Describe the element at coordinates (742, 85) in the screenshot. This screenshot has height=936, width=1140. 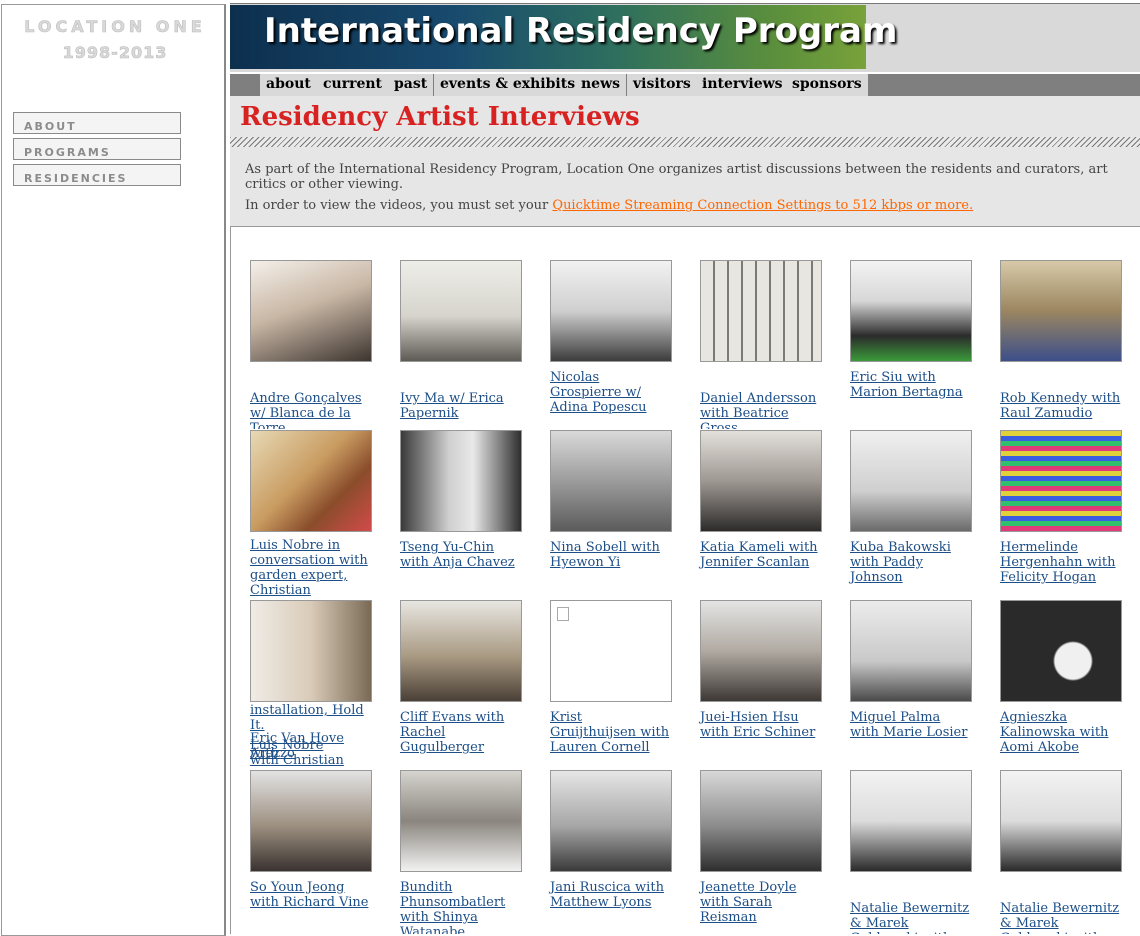
I see `nav-interviews: interviews` at that location.